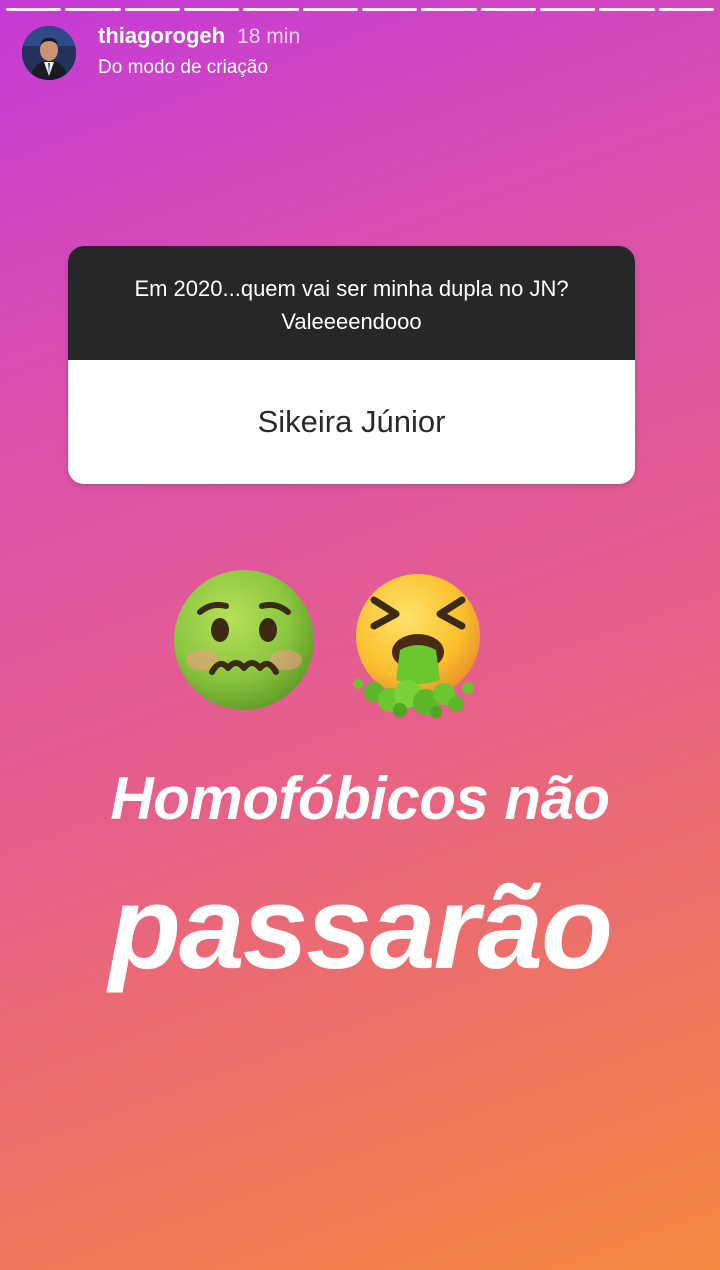  Describe the element at coordinates (161, 51) in the screenshot. I see `story-header: thiagorogeh 18 min Do modo de criação` at that location.